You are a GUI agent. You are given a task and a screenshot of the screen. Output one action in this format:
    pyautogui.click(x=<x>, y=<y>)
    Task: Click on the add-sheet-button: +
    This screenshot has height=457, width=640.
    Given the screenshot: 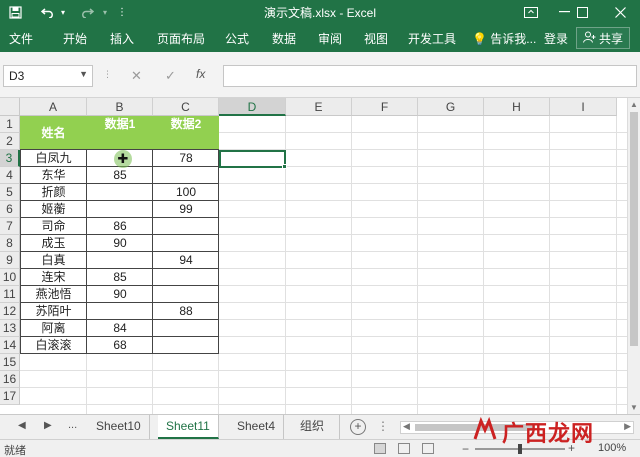 What is the action you would take?
    pyautogui.click(x=358, y=427)
    